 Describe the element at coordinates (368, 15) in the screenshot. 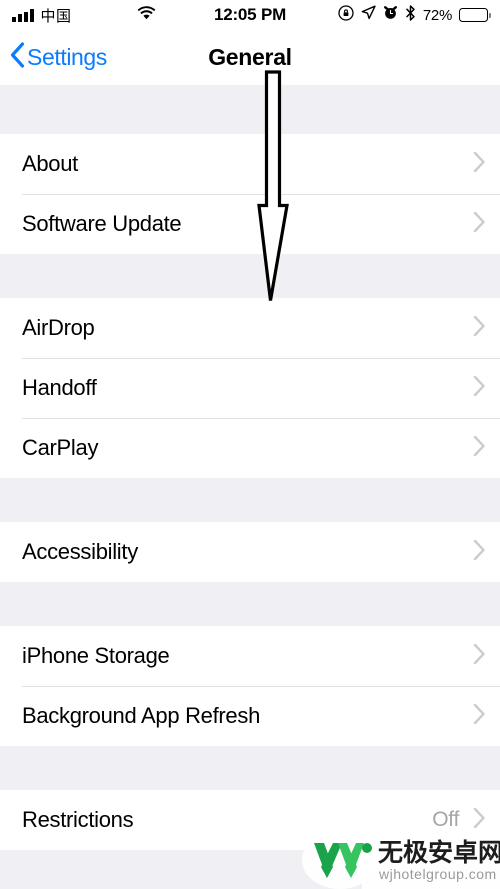

I see `location-arrow-icon` at that location.